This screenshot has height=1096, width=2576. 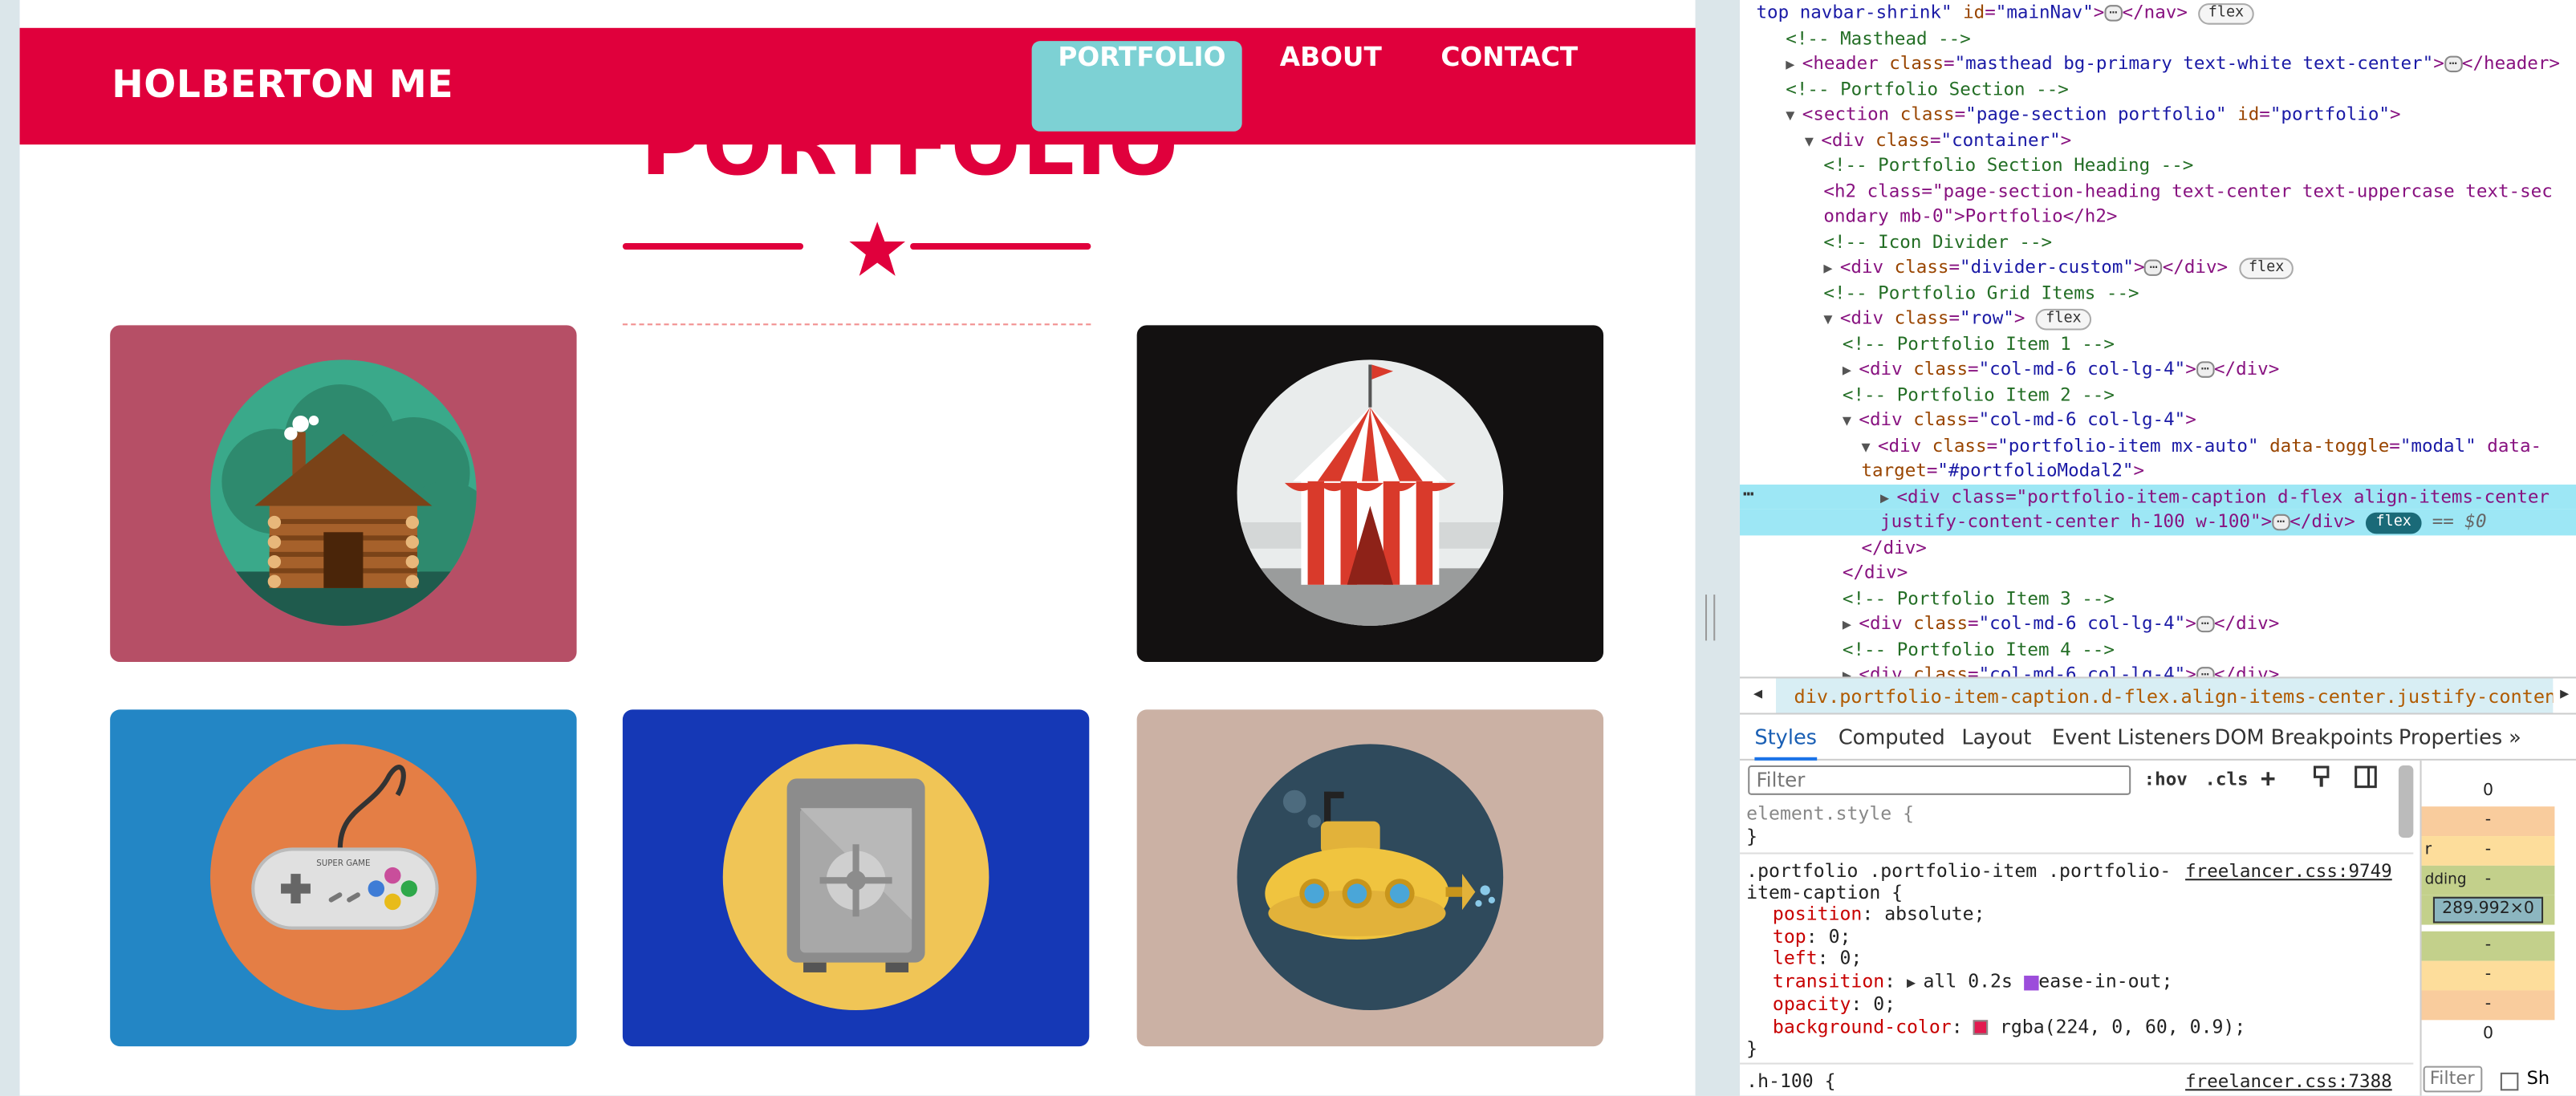 I want to click on splitter-grip-icon, so click(x=1710, y=618).